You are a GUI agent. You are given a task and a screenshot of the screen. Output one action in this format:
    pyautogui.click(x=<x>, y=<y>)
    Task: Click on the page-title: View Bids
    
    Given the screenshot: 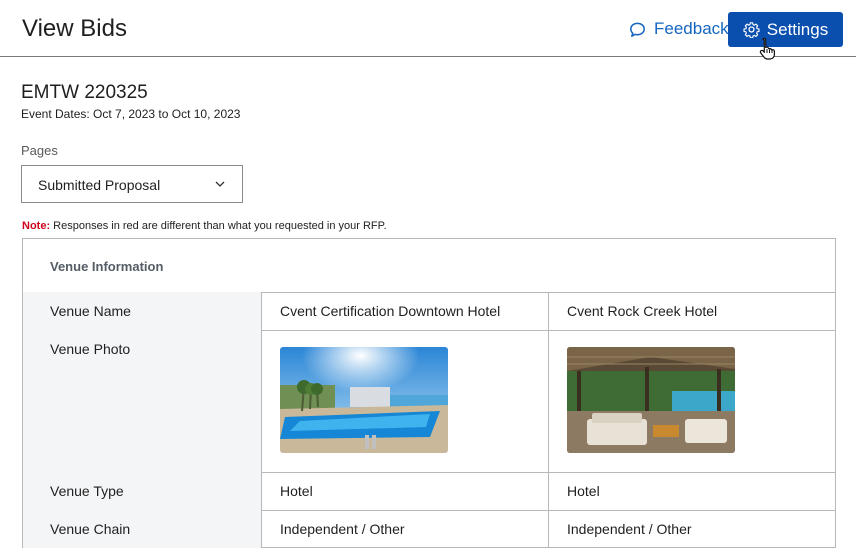 What is the action you would take?
    pyautogui.click(x=74, y=28)
    